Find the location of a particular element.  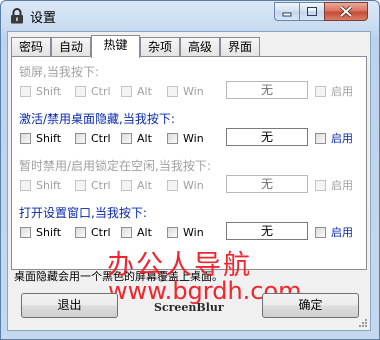

tab-auto: 自动 is located at coordinates (71, 46).